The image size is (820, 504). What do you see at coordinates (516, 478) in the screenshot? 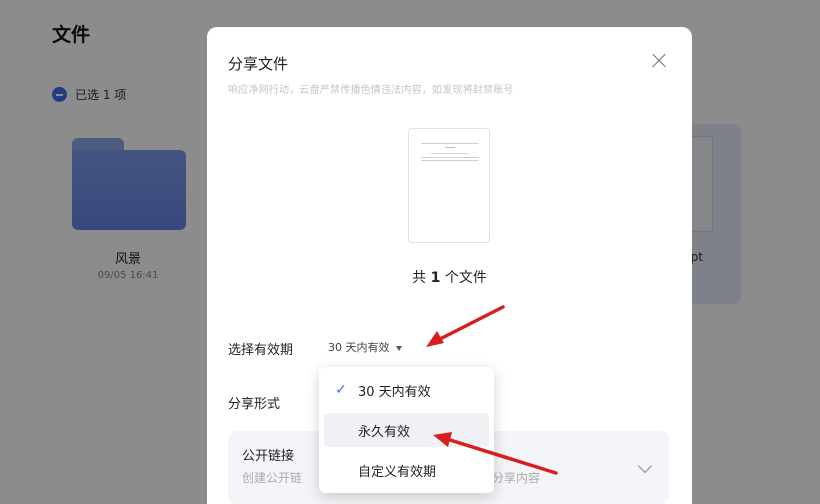
I see `public-link-desc-tail: 分享内容` at bounding box center [516, 478].